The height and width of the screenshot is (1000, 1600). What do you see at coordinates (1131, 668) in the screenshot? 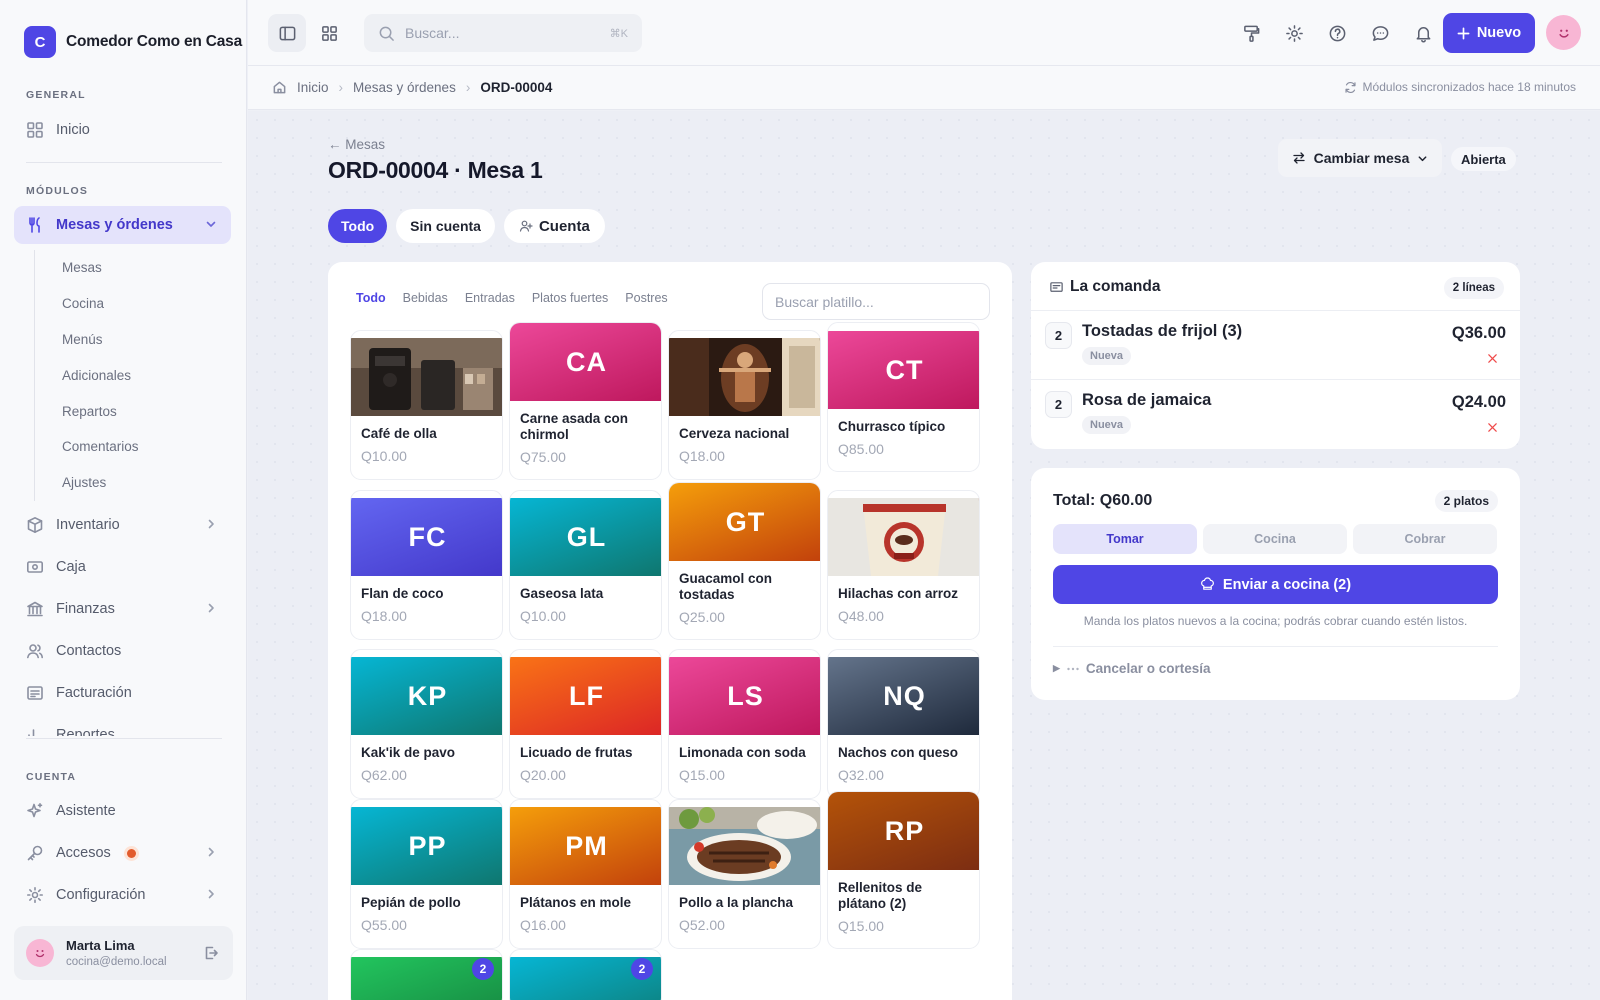
I see `cancel-courtesy-toggle: ▶ Cancelar o cortesía` at bounding box center [1131, 668].